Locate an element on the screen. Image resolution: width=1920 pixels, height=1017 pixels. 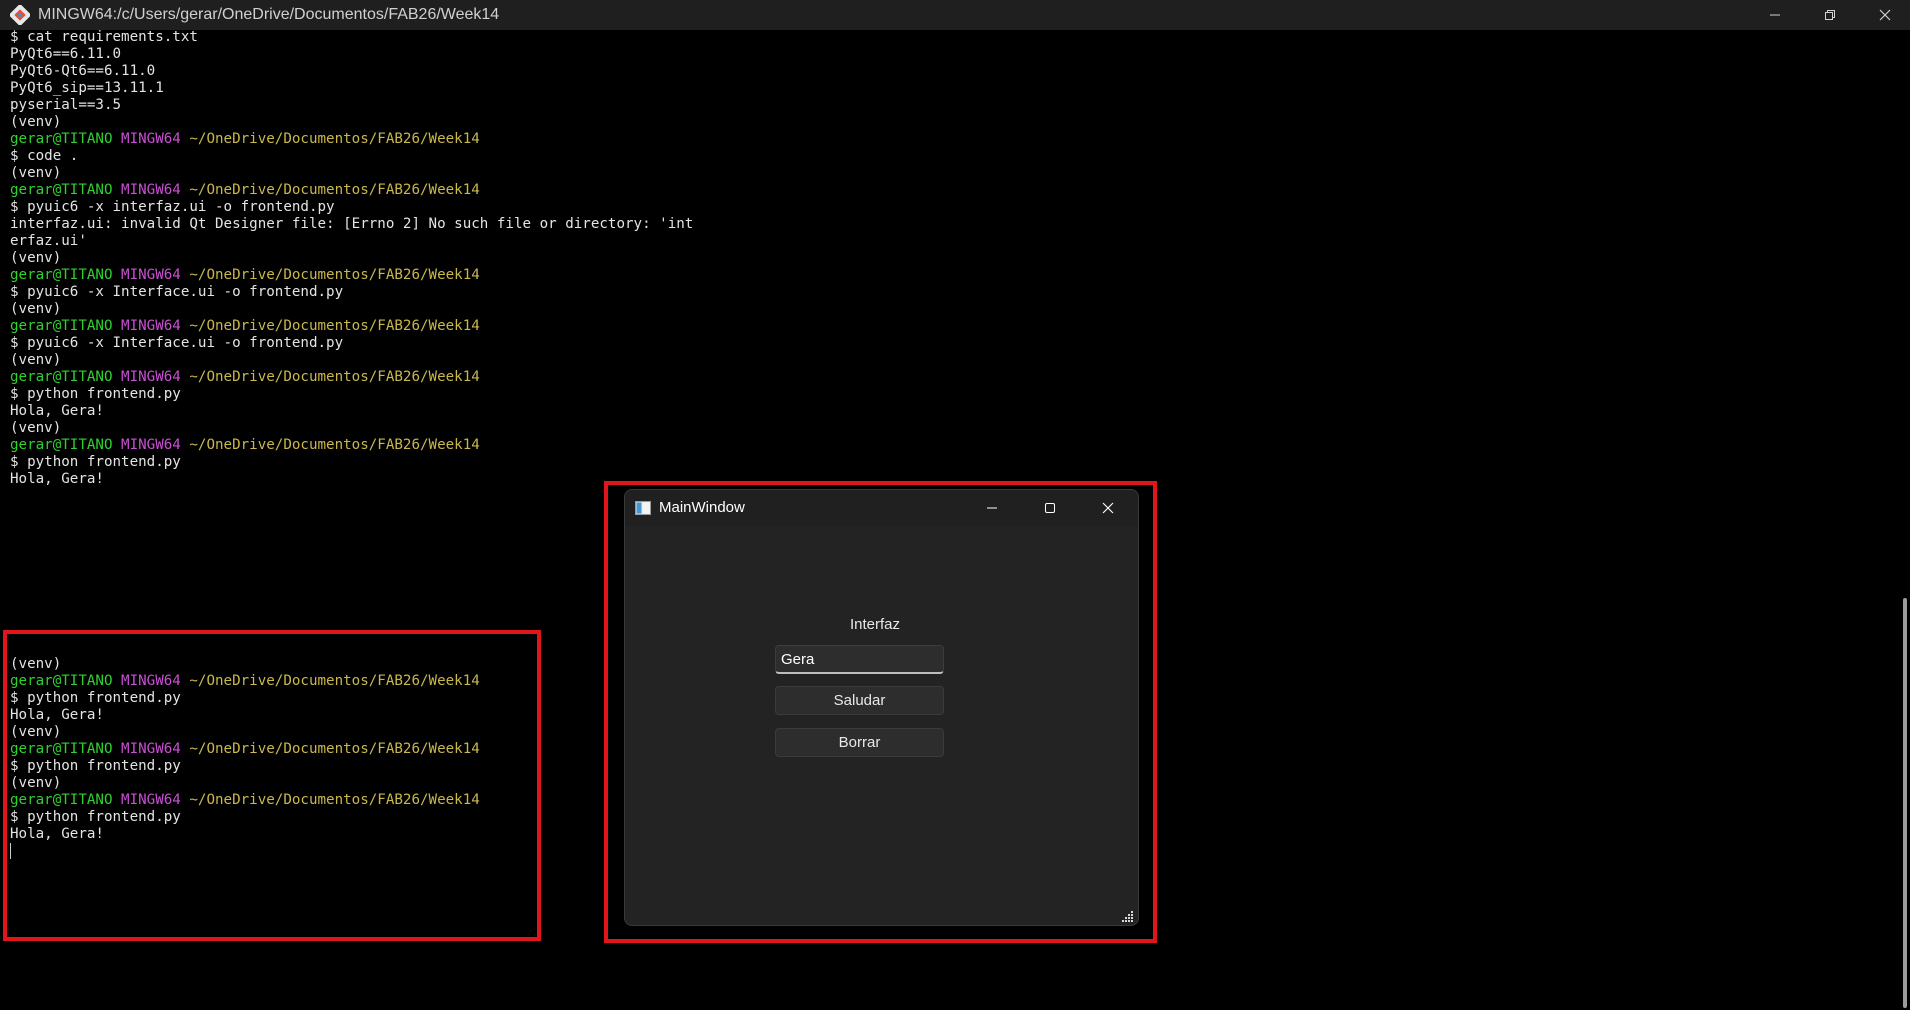
terminal-line: erfaz.ui' is located at coordinates (48, 241).